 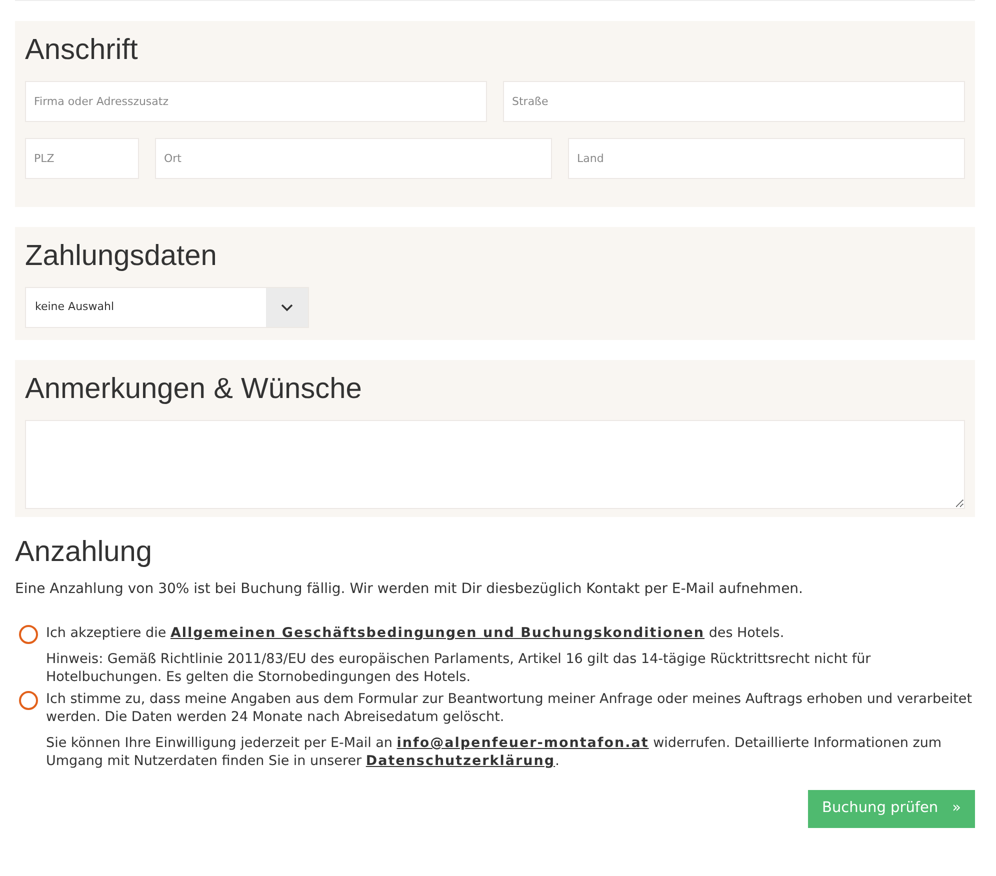 I want to click on consent-text: Ich akzeptiere die Allgemeinen Geschäftsbedingungen und Buchungskonditionen des Hotels., so click(x=416, y=633).